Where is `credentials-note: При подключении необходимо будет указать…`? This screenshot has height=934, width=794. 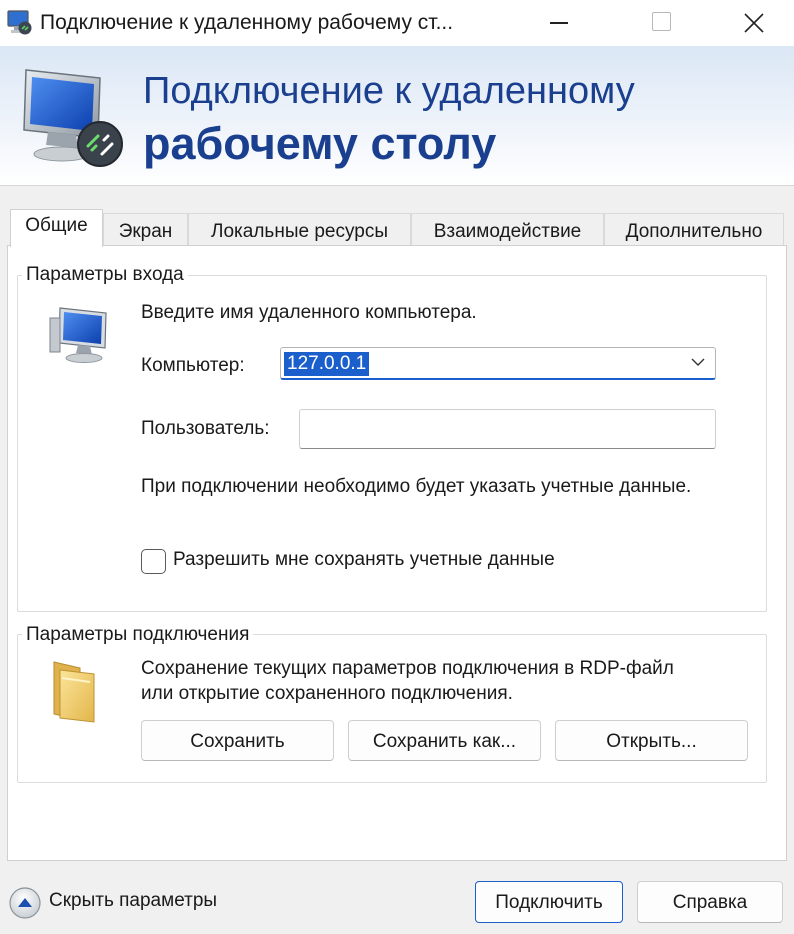 credentials-note: При подключении необходимо будет указать… is located at coordinates (416, 486).